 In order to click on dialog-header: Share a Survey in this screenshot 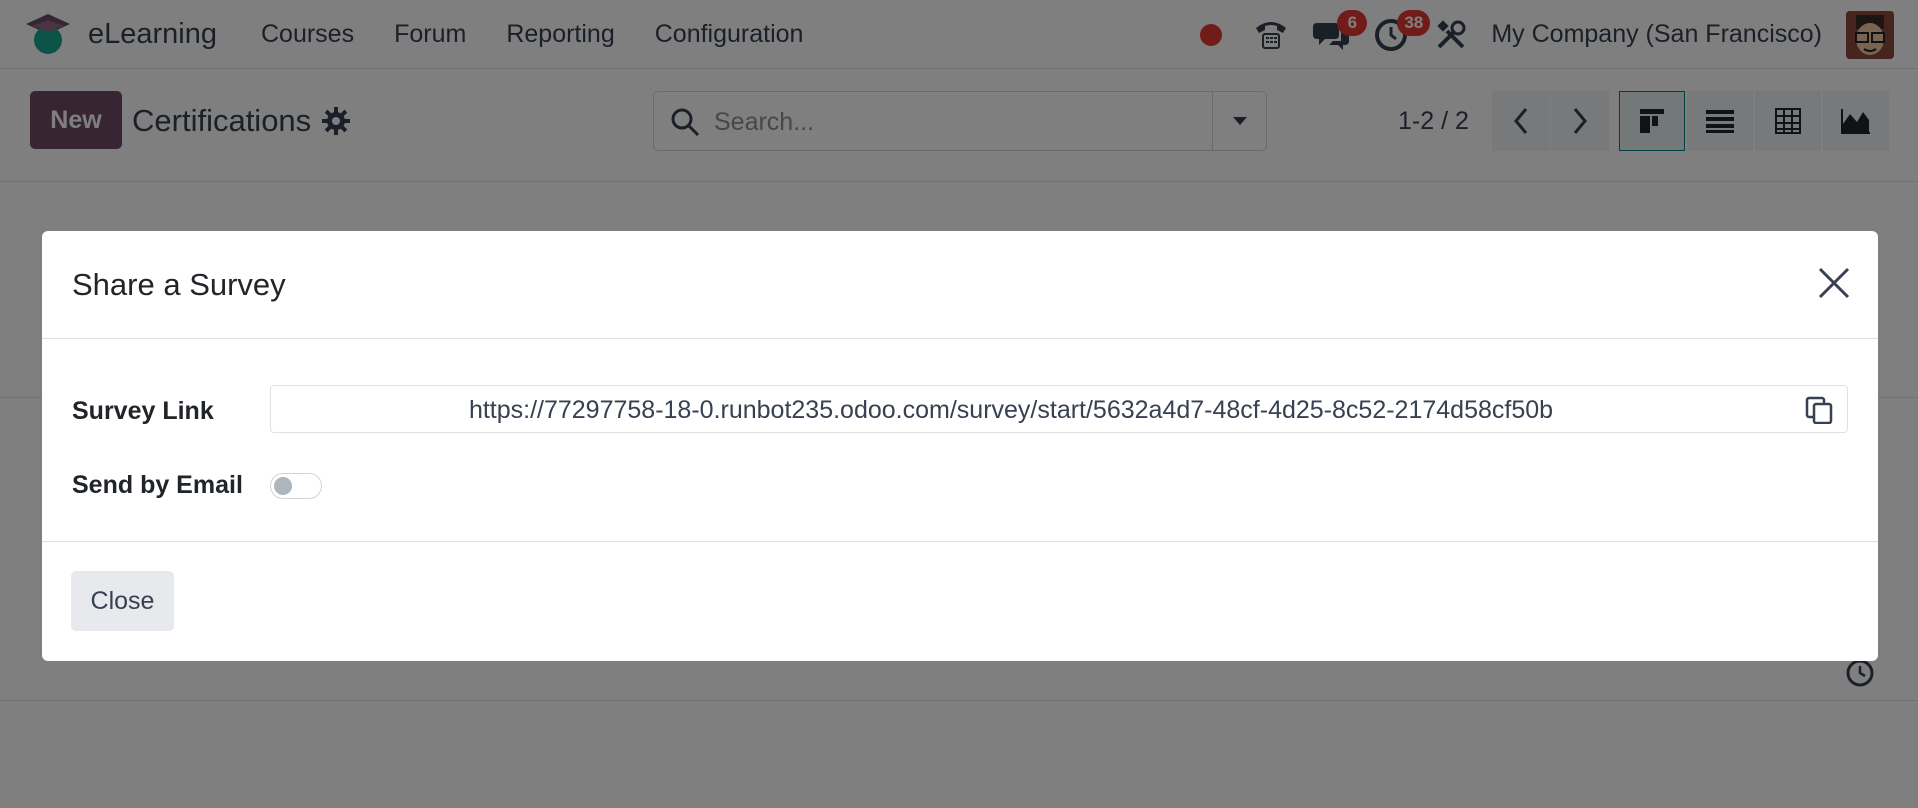, I will do `click(960, 285)`.